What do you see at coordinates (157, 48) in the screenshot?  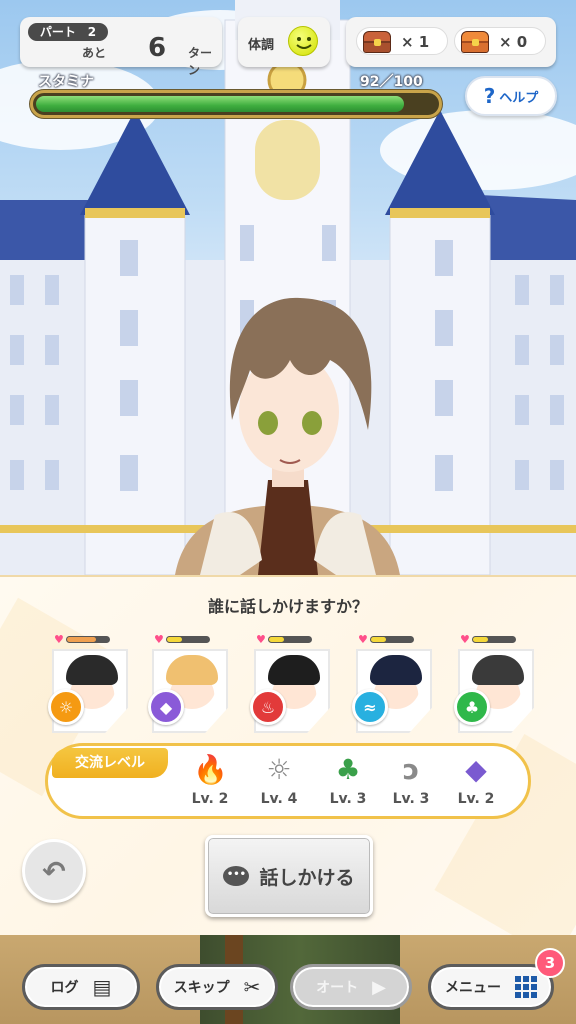 I see `remaining-turns: 6` at bounding box center [157, 48].